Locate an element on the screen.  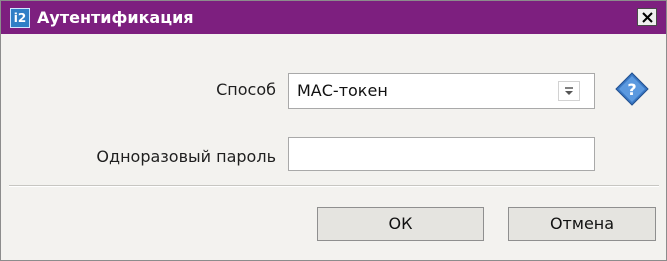
app-icon: i2 is located at coordinates (20, 18).